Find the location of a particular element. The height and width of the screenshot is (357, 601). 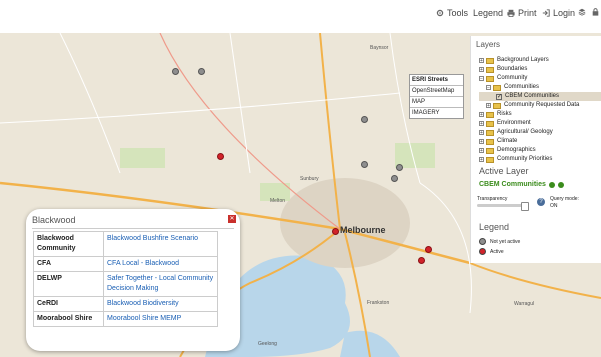

legend-item-label: Not yet active is located at coordinates (505, 241).